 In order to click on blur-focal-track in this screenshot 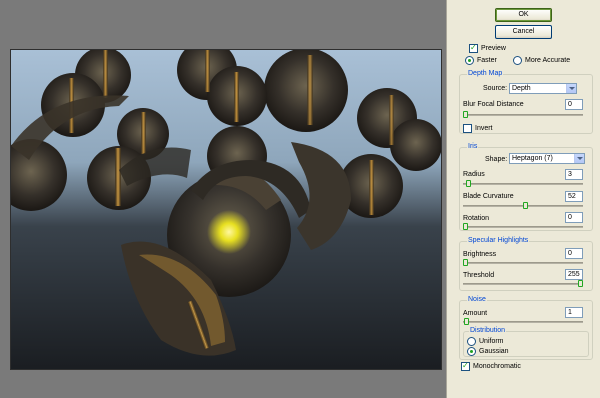, I will do `click(523, 115)`.